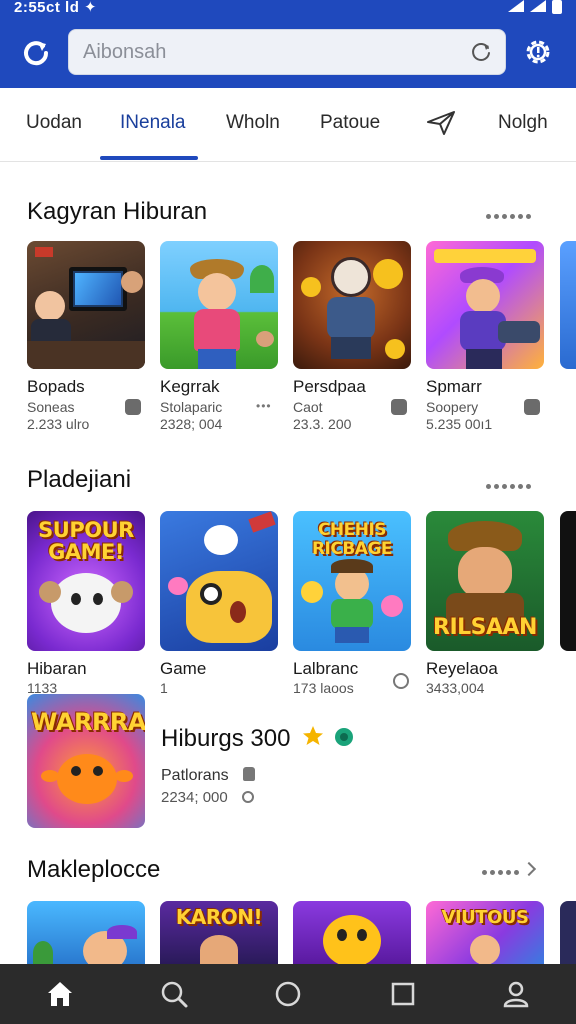 The width and height of the screenshot is (576, 1024). What do you see at coordinates (401, 681) in the screenshot?
I see `share-icon` at bounding box center [401, 681].